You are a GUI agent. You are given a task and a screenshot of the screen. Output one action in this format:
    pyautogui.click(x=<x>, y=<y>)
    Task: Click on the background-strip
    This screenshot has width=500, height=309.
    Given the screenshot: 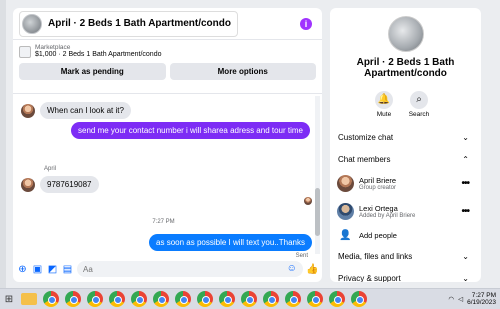 What is the action you would take?
    pyautogui.click(x=3, y=144)
    